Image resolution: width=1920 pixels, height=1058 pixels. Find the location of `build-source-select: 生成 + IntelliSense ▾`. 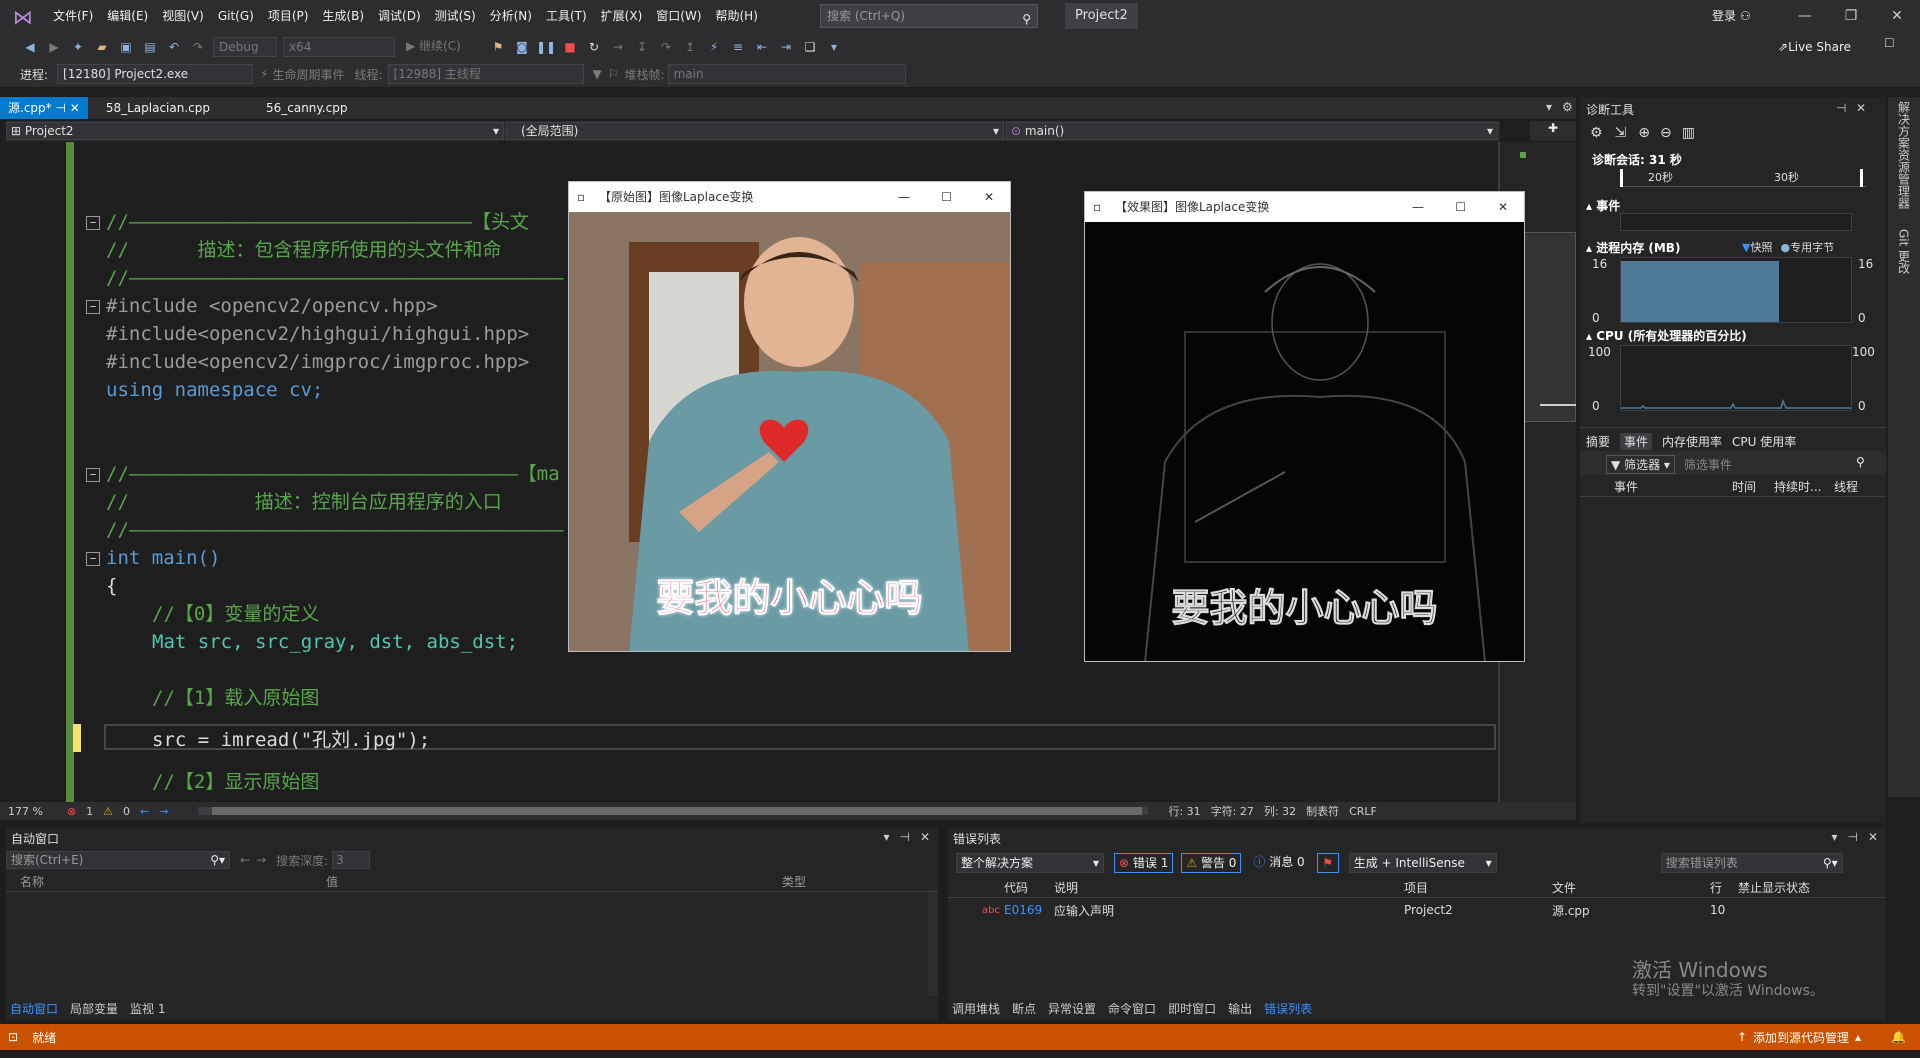

build-source-select: 生成 + IntelliSense ▾ is located at coordinates (1422, 863).